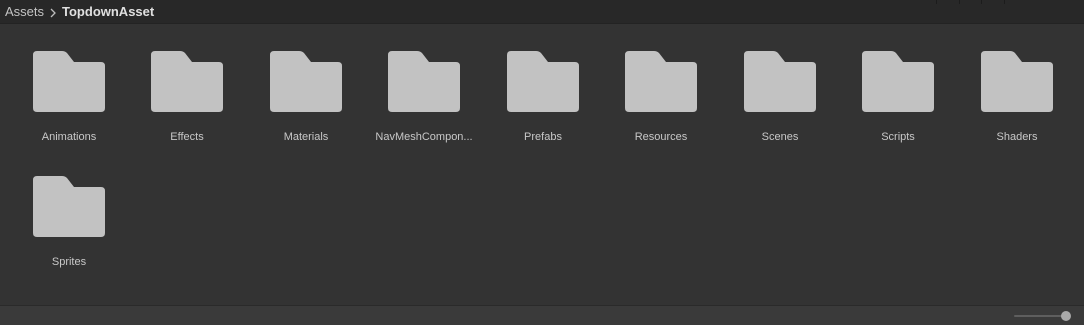  I want to click on folder-label: Scripts, so click(898, 137).